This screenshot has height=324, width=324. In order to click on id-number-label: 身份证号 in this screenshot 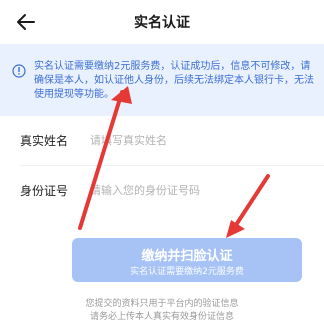, I will do `click(44, 191)`.